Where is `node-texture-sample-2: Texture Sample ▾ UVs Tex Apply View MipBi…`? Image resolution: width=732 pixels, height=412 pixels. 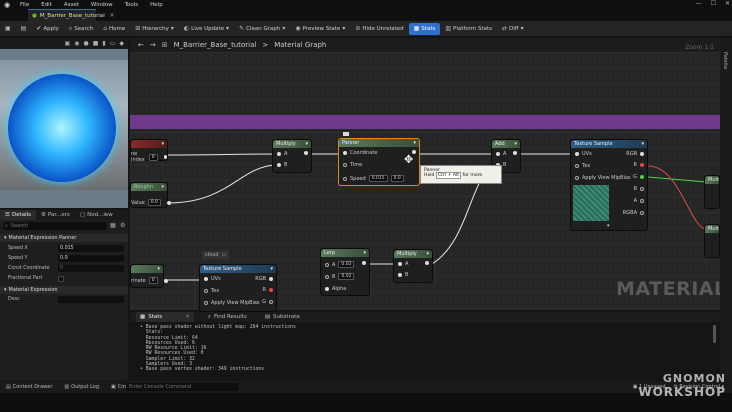 node-texture-sample-2: Texture Sample ▾ UVs Tex Apply View MipBi… is located at coordinates (238, 288).